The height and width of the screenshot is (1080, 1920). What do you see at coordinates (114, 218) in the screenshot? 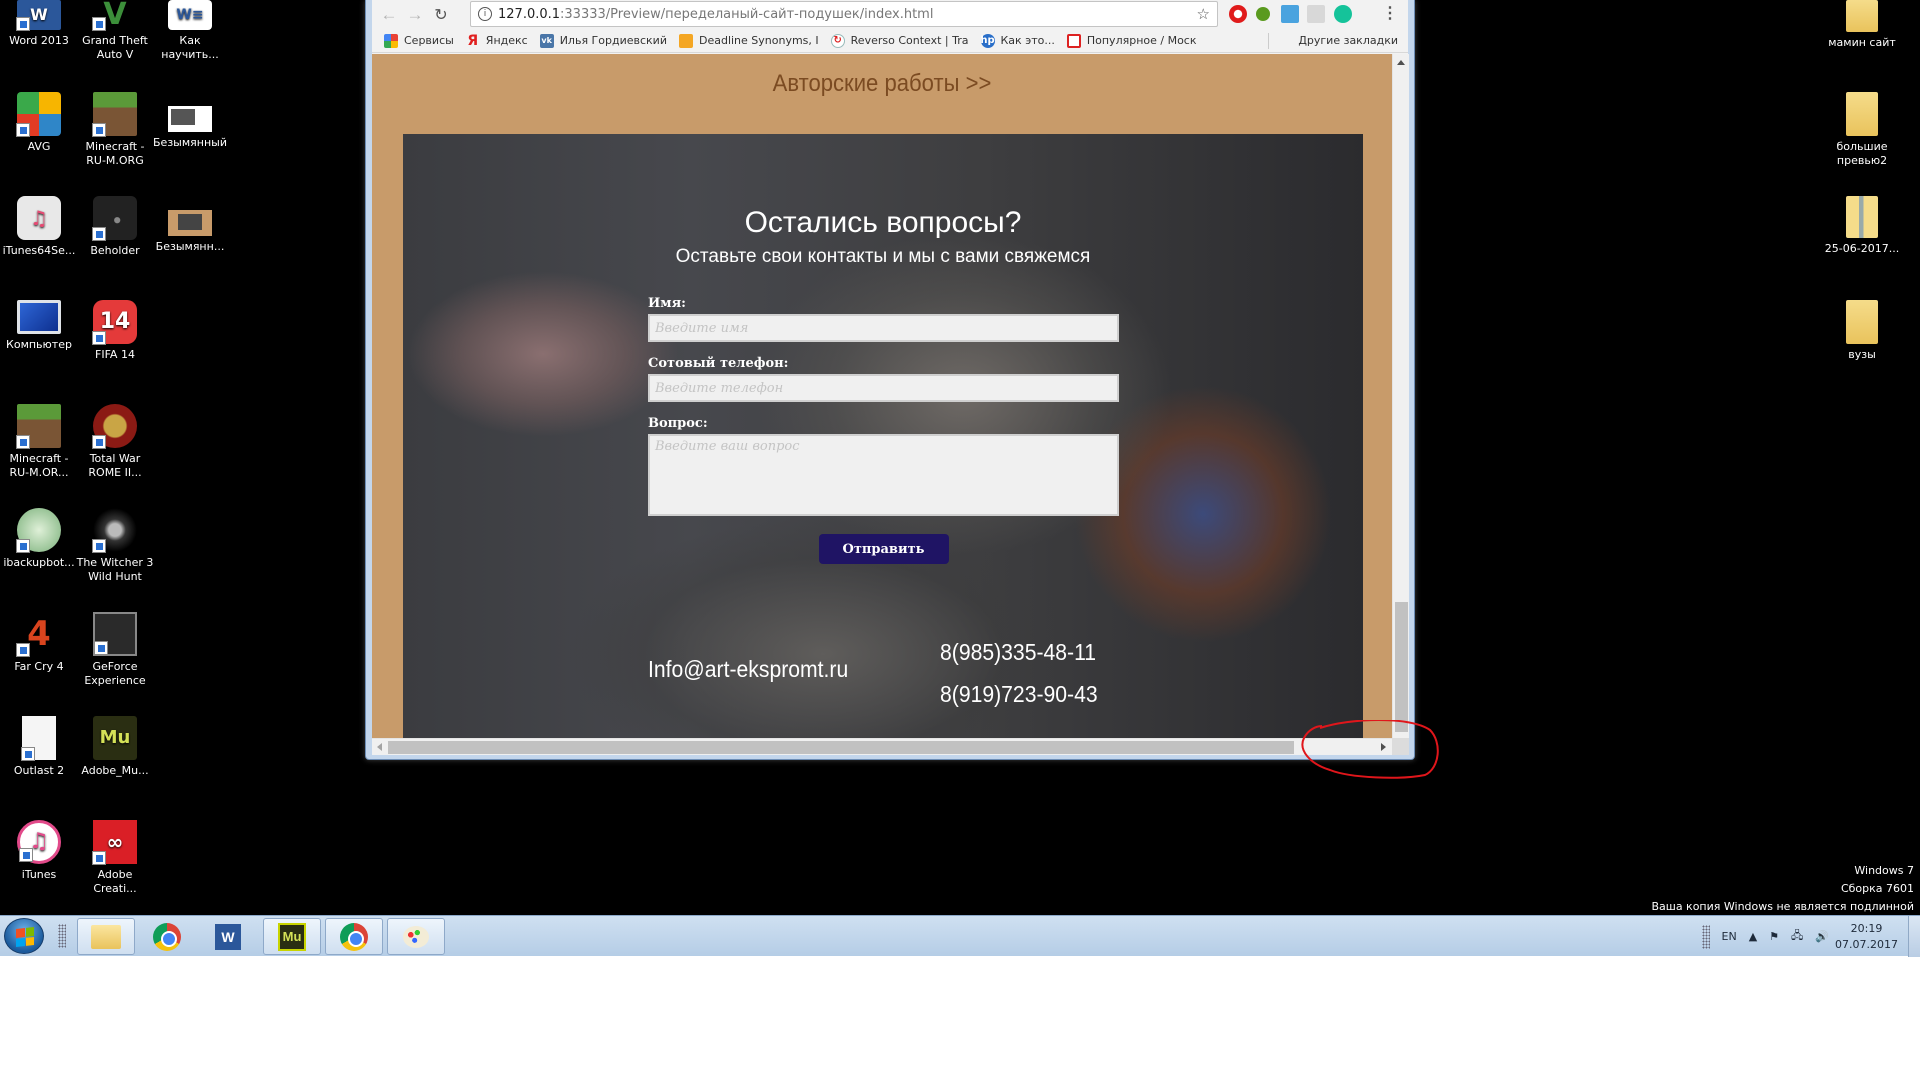
I see `beholder-icon` at bounding box center [114, 218].